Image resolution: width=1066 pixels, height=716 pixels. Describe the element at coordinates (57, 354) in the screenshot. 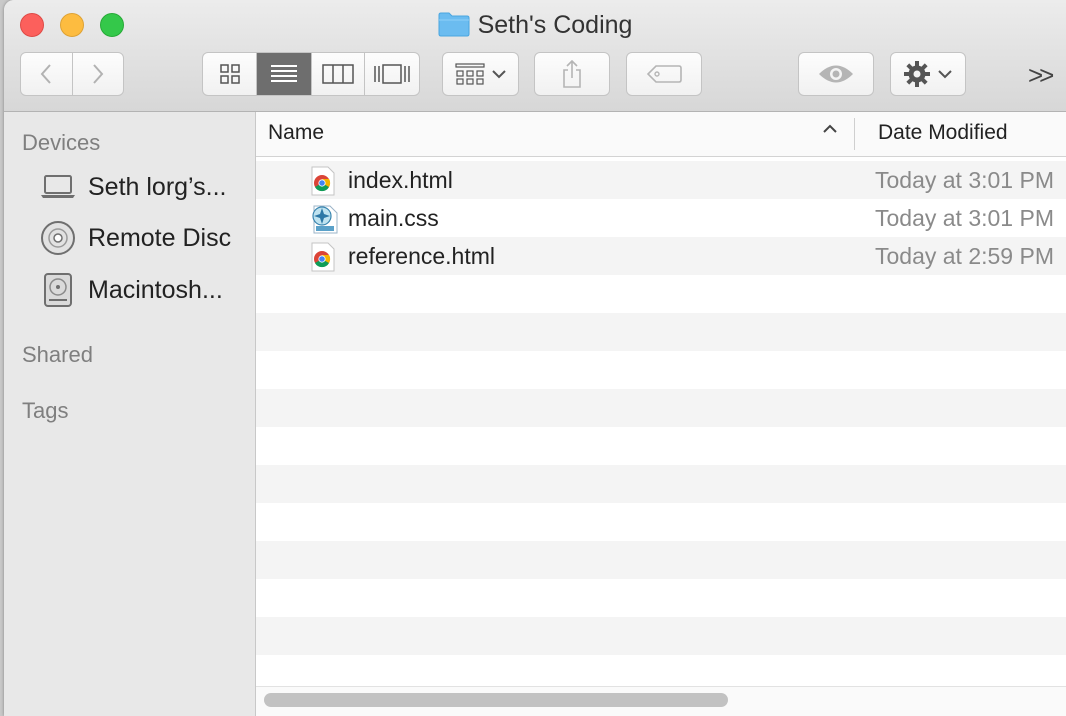

I see `sidebar-header-shared: Shared` at that location.